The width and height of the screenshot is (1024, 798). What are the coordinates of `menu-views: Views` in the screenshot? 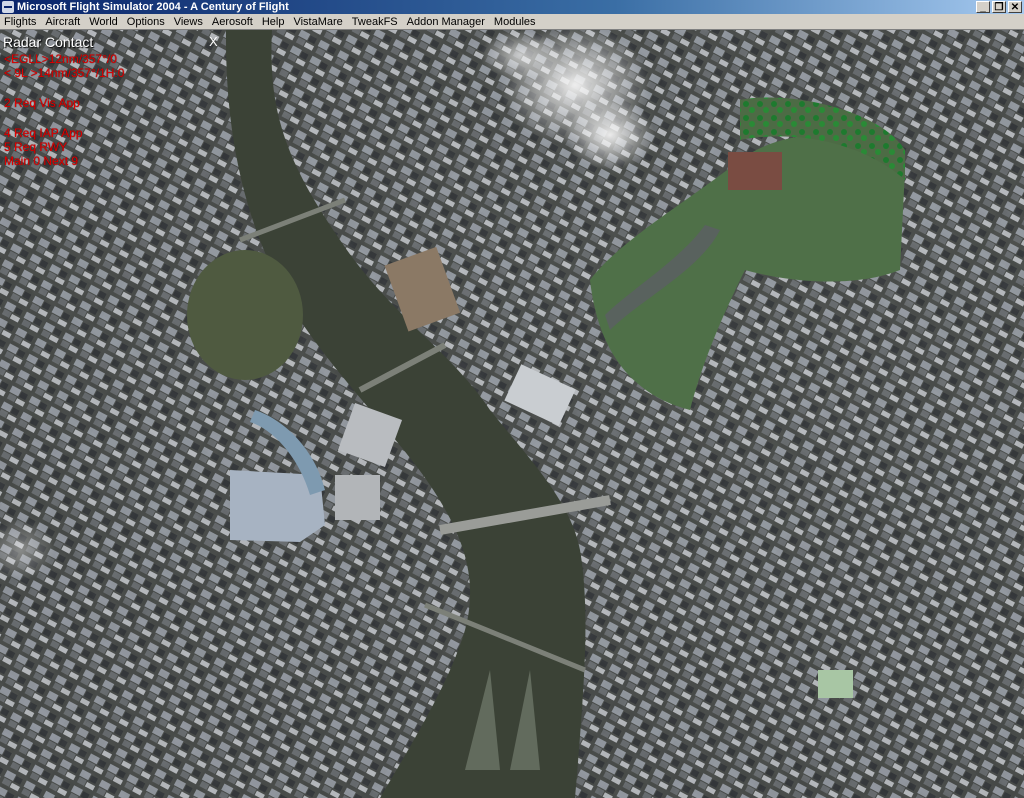 It's located at (189, 21).